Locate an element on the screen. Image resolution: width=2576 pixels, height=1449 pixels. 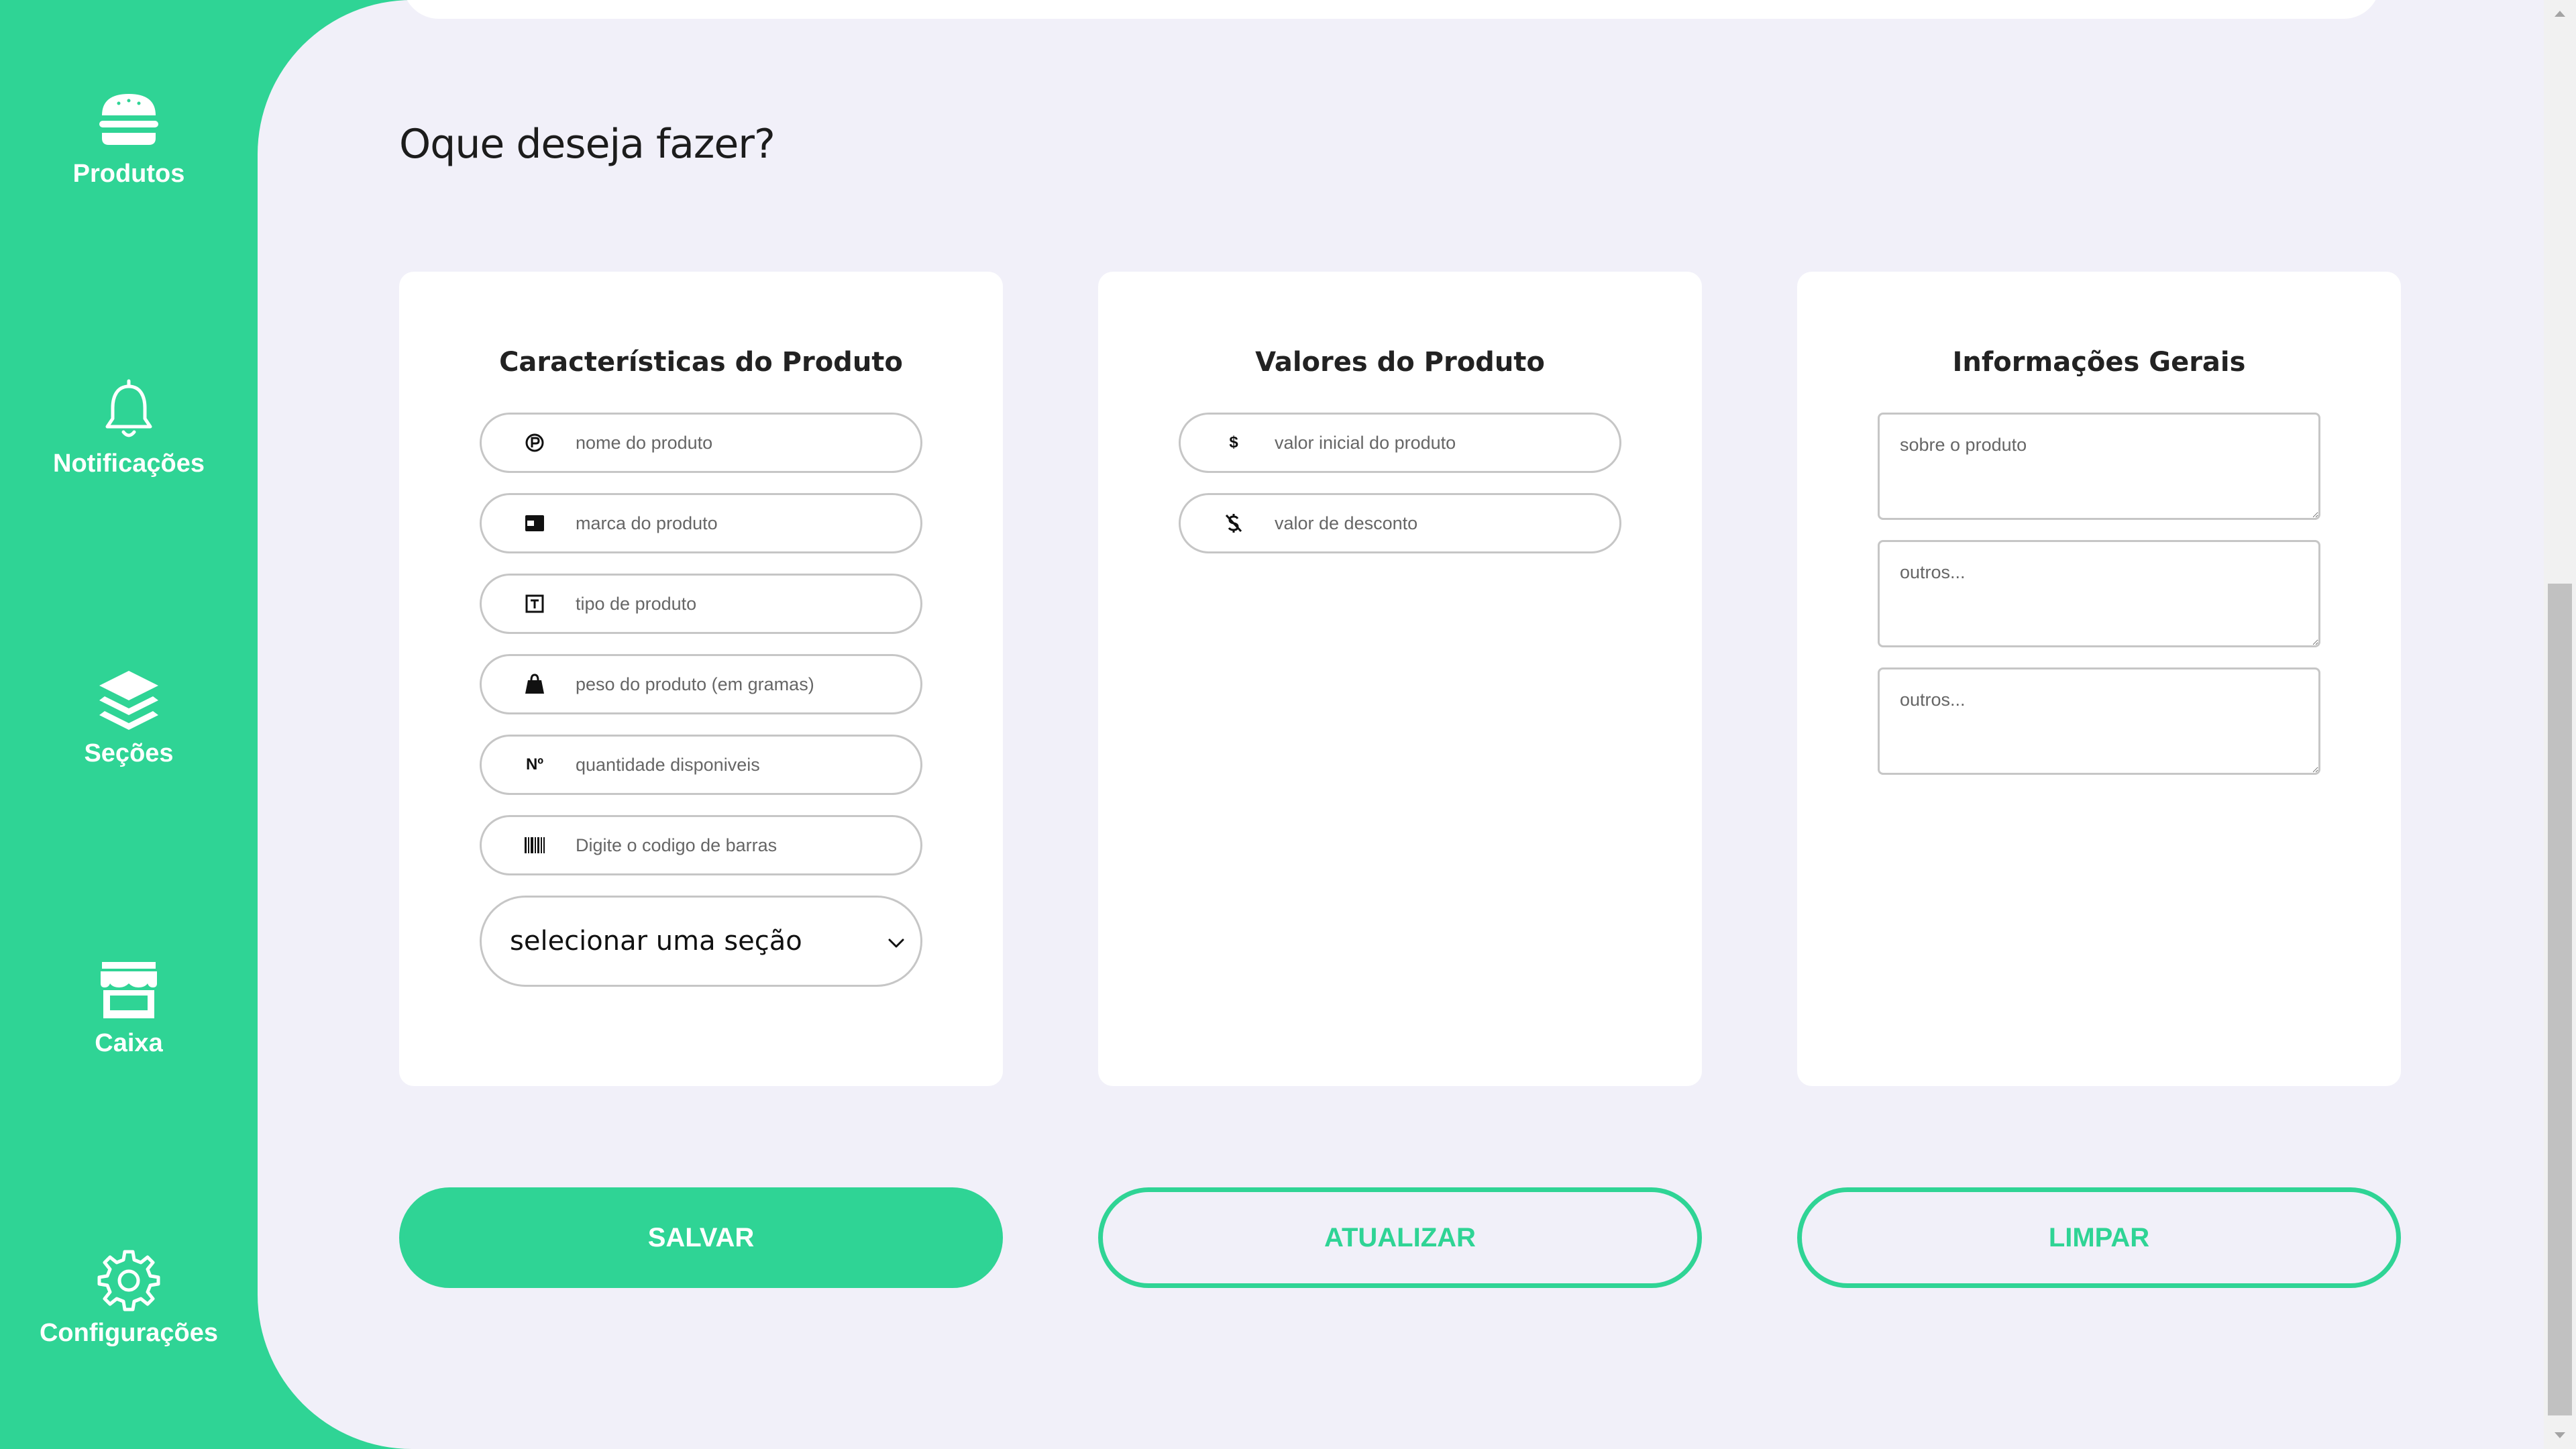
sidebar-item-label: Seções is located at coordinates (129, 753).